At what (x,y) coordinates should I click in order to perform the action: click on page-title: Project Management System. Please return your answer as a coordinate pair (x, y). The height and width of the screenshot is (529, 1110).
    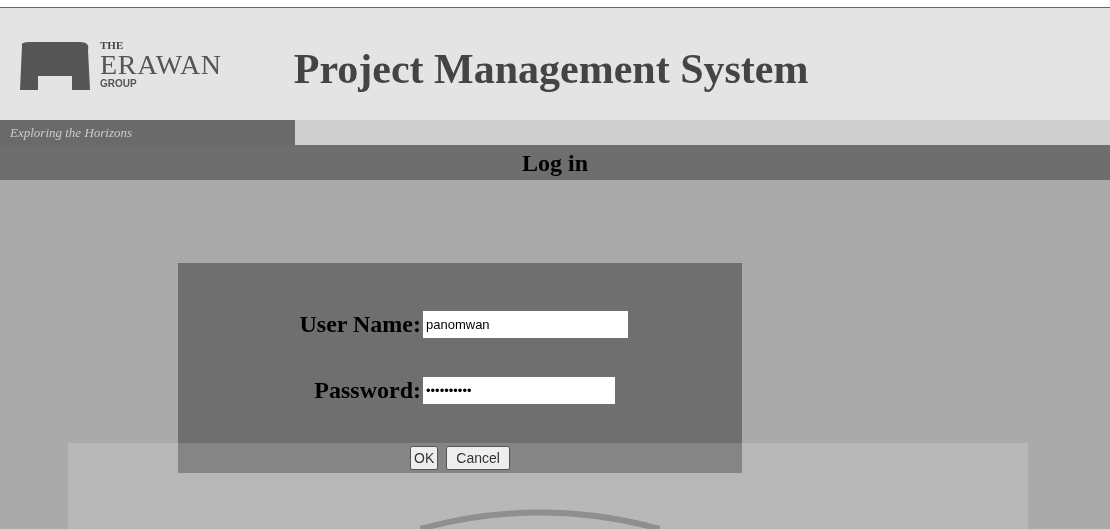
    Looking at the image, I should click on (551, 69).